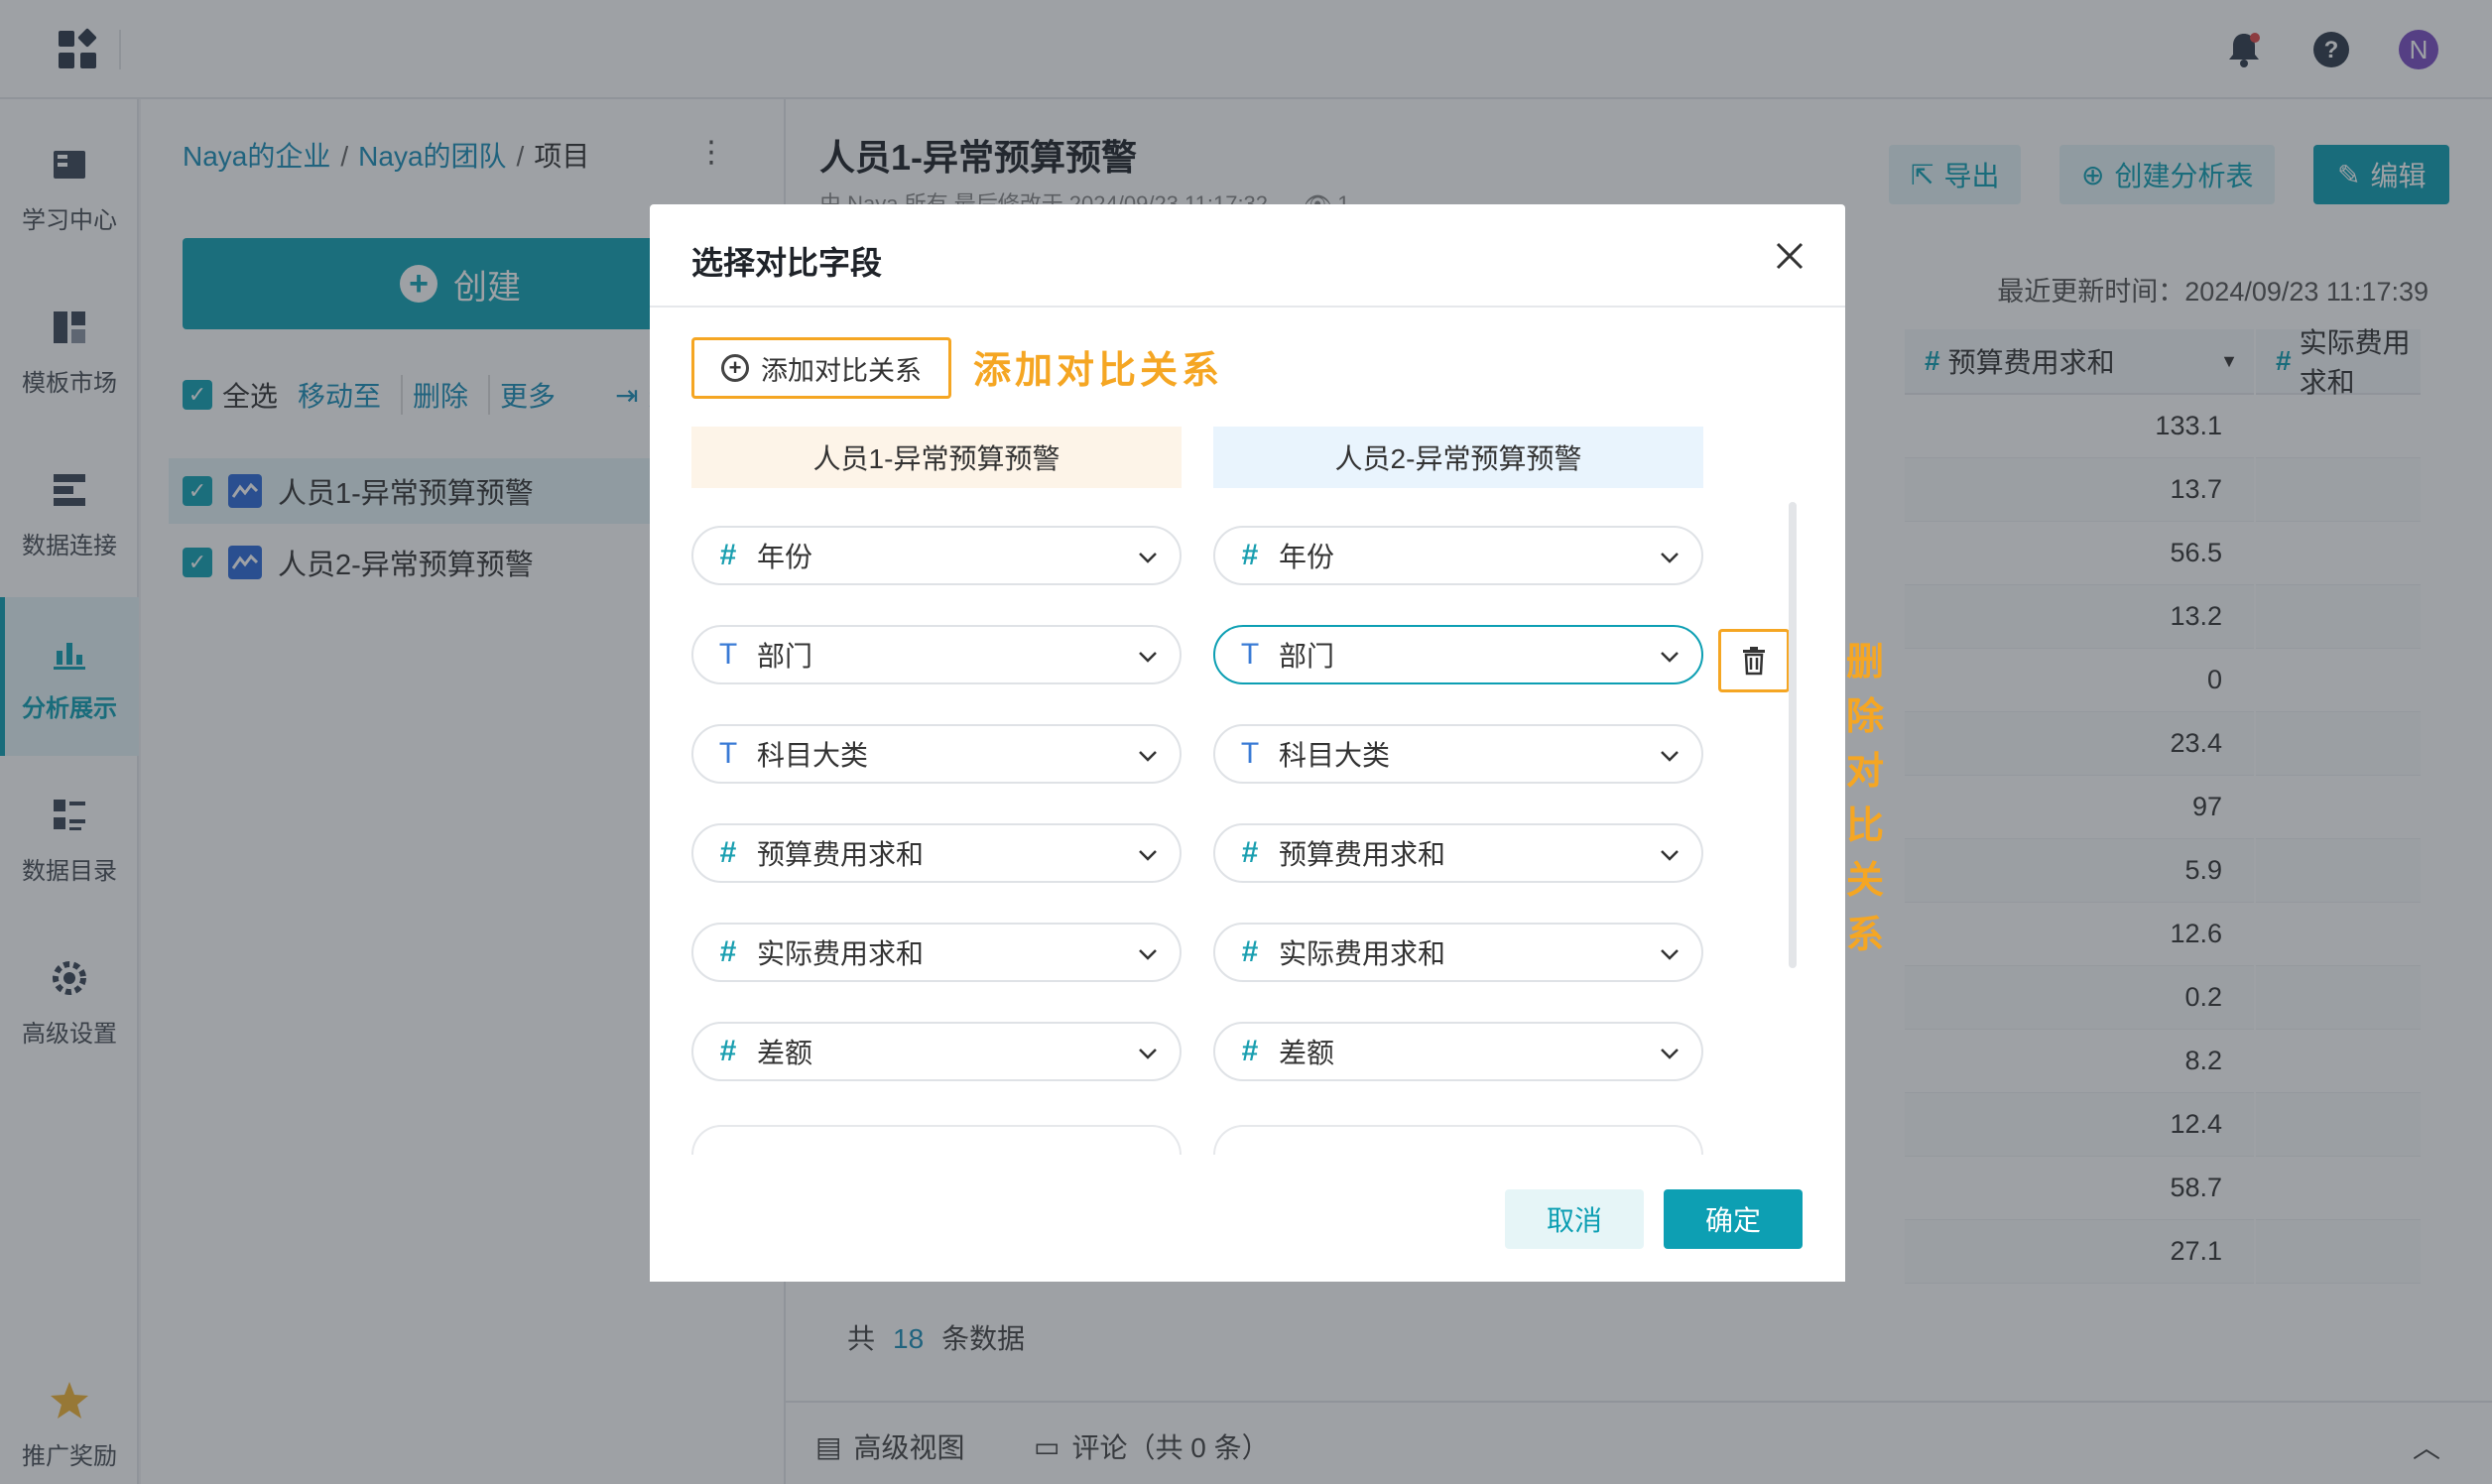 This screenshot has height=1484, width=2492. I want to click on scrollbar, so click(1793, 735).